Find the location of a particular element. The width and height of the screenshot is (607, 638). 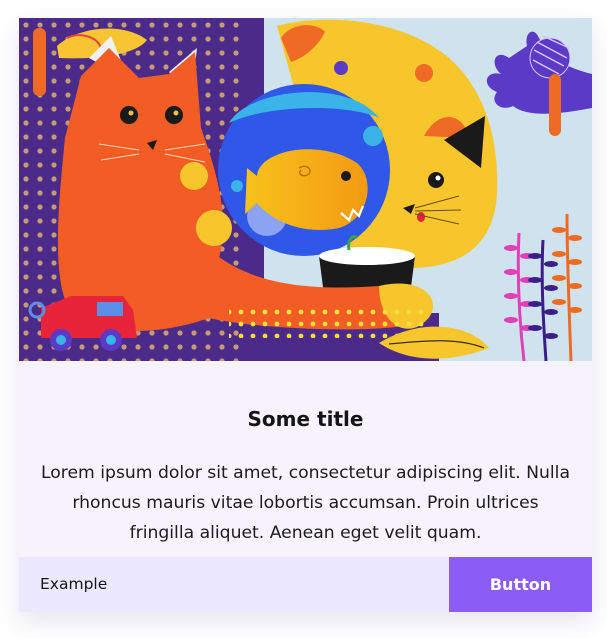

card-title: Some title is located at coordinates (305, 419).